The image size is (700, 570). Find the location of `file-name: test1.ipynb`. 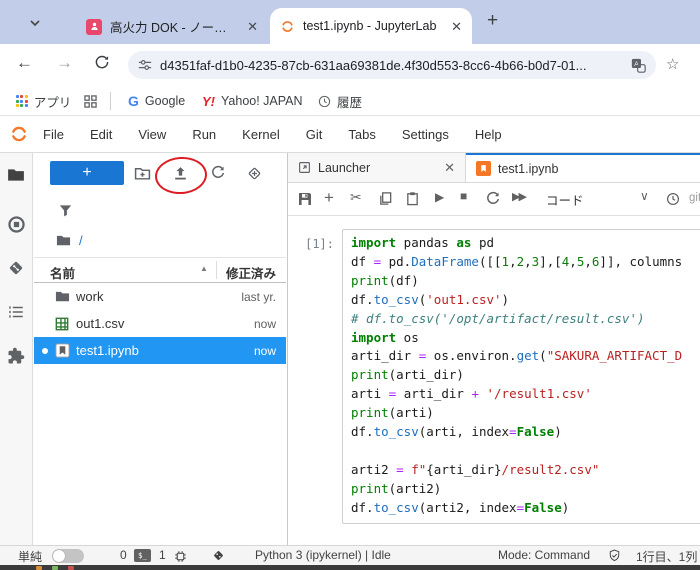

file-name: test1.ipynb is located at coordinates (107, 350).